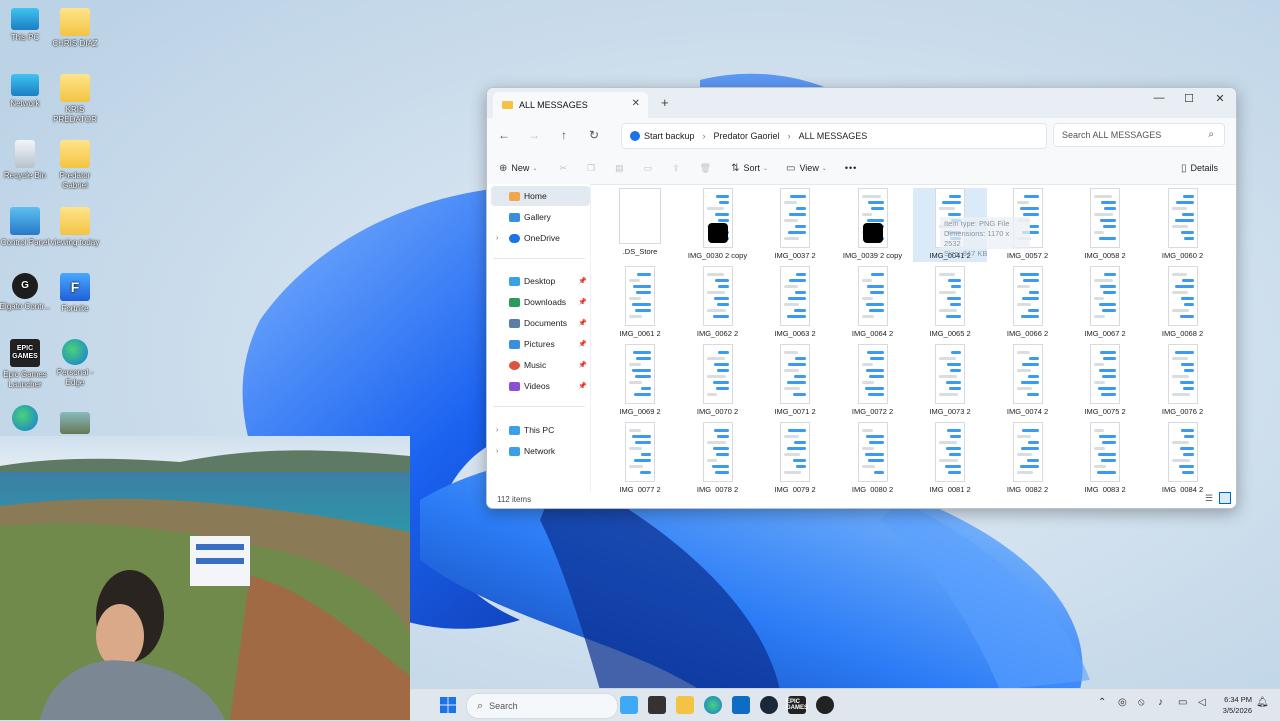 The image size is (1280, 721). I want to click on rename-icon: ▭, so click(648, 168).